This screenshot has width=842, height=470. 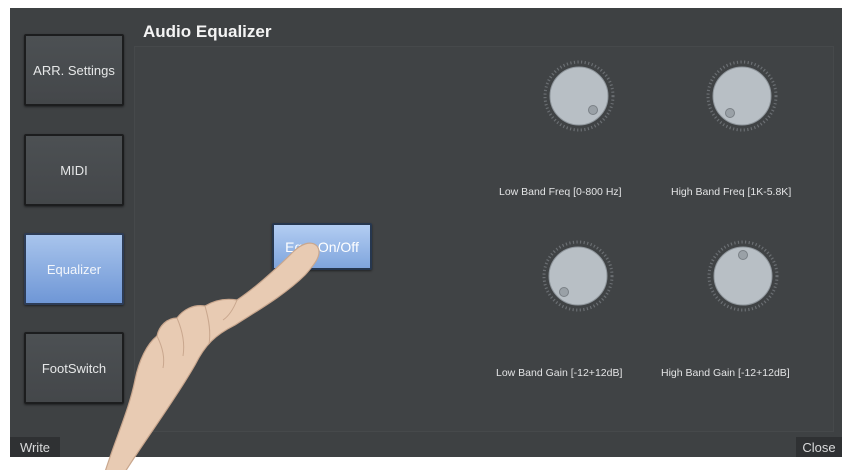 I want to click on sidebar-item-midi: MIDI, so click(x=74, y=170).